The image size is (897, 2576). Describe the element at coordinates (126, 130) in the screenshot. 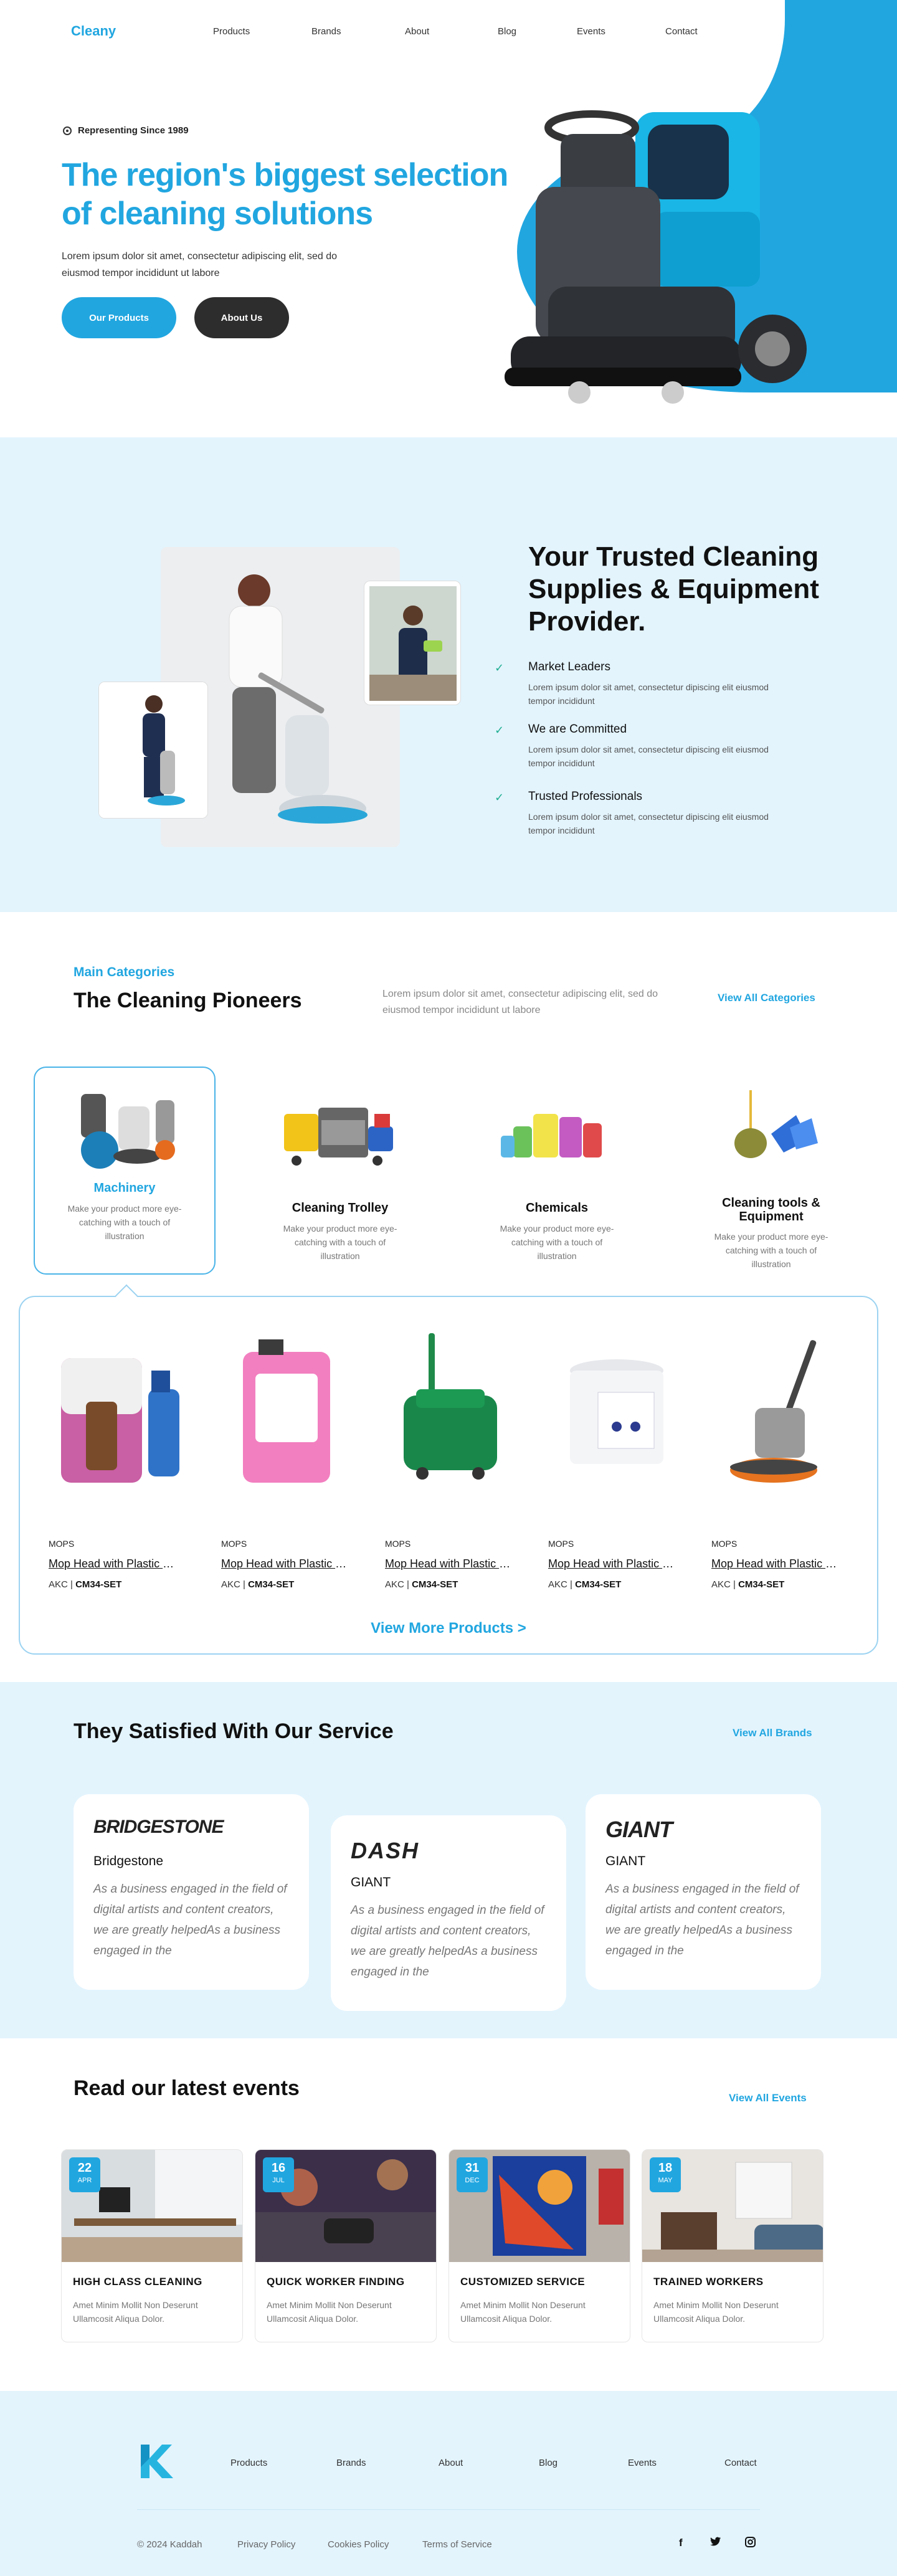

I see `hero-eyebrow: Representing Since 1989` at that location.